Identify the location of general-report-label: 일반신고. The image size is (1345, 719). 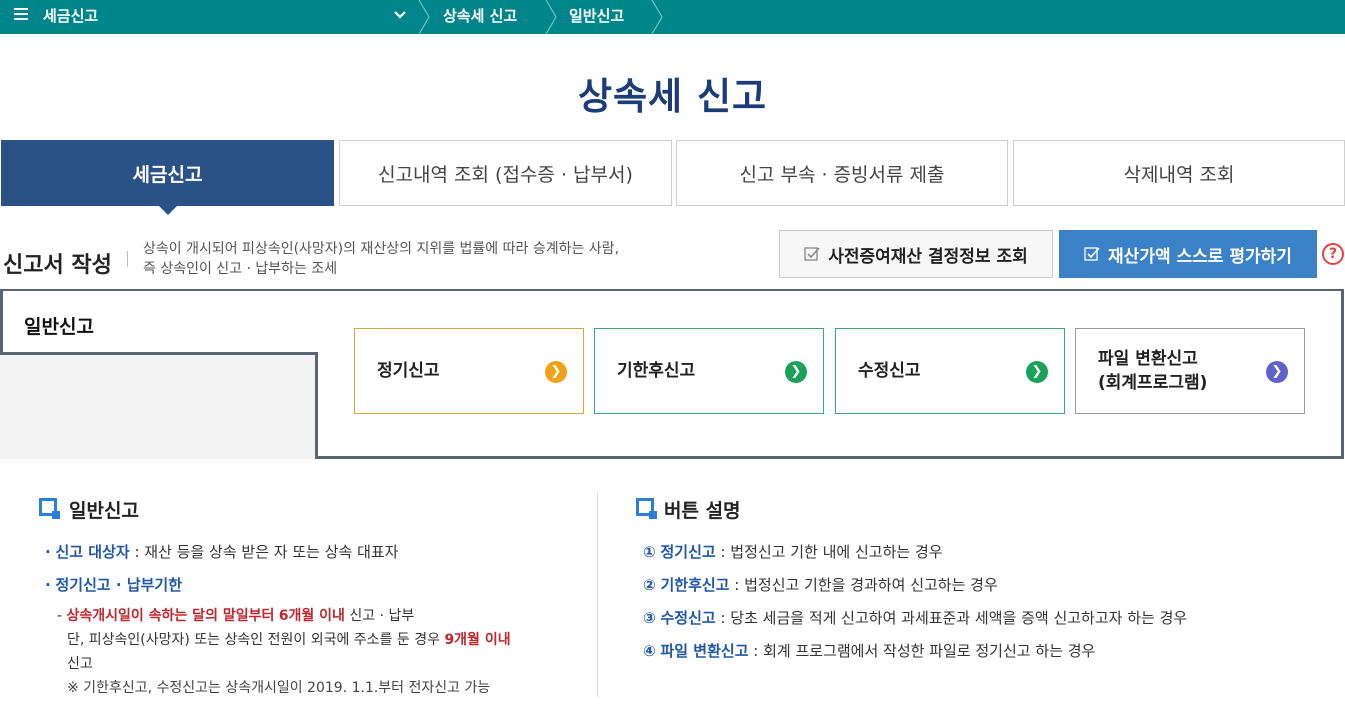
(59, 327).